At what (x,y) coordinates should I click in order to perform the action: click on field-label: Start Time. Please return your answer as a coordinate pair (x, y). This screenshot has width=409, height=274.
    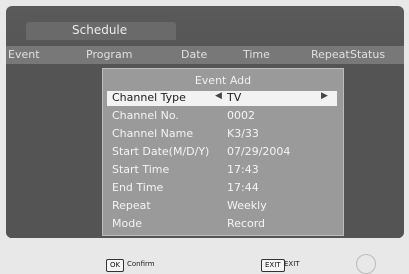
    Looking at the image, I should click on (141, 169).